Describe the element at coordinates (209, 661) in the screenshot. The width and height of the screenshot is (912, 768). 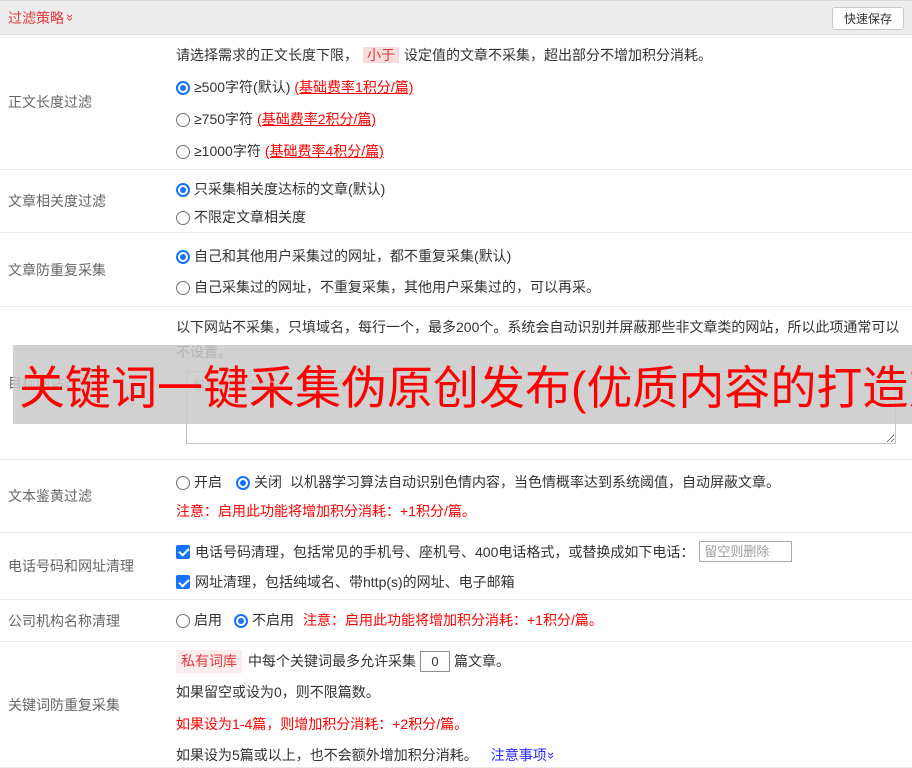
I see `private-lexicon-badge: 私有词库` at that location.